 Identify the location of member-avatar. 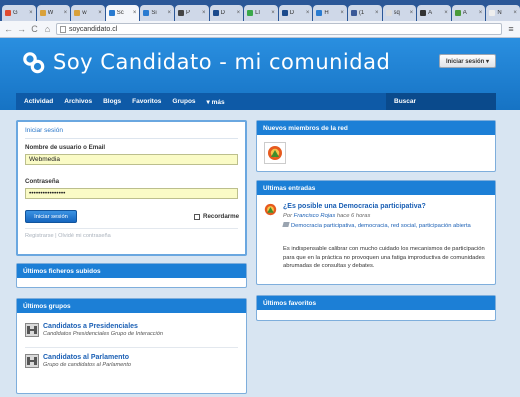
(275, 153).